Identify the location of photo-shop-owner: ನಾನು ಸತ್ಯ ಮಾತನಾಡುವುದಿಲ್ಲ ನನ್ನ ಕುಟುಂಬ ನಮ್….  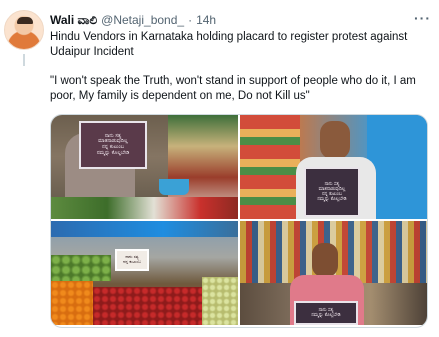
(333, 167).